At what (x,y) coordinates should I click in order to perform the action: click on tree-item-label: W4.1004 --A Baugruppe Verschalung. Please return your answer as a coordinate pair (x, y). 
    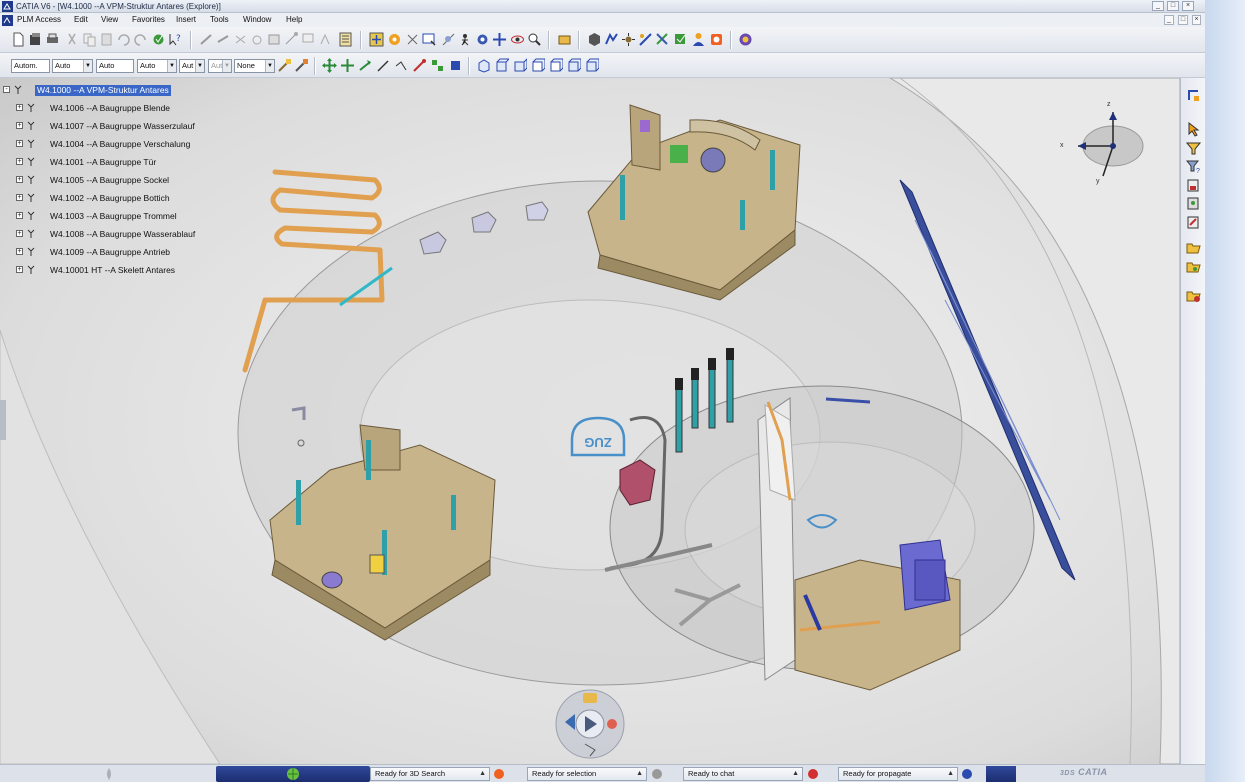
    Looking at the image, I should click on (120, 144).